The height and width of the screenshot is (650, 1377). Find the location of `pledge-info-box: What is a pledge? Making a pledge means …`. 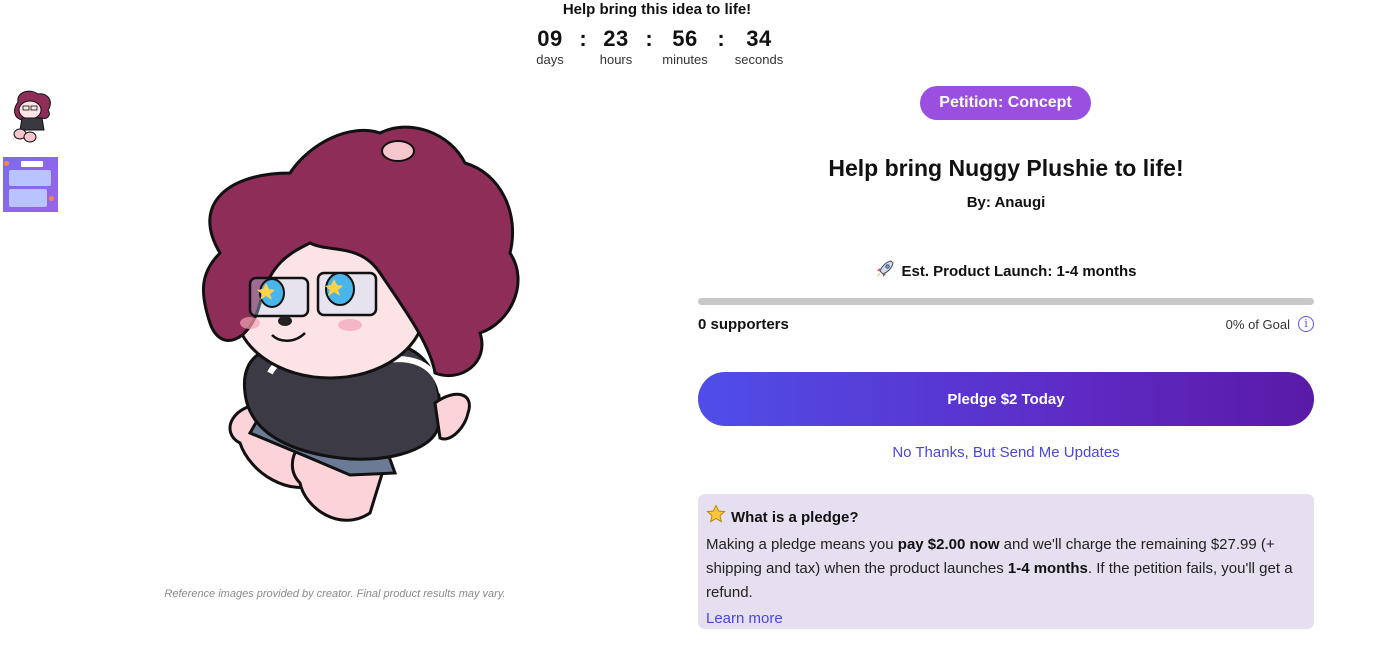

pledge-info-box: What is a pledge? Making a pledge means … is located at coordinates (1006, 561).